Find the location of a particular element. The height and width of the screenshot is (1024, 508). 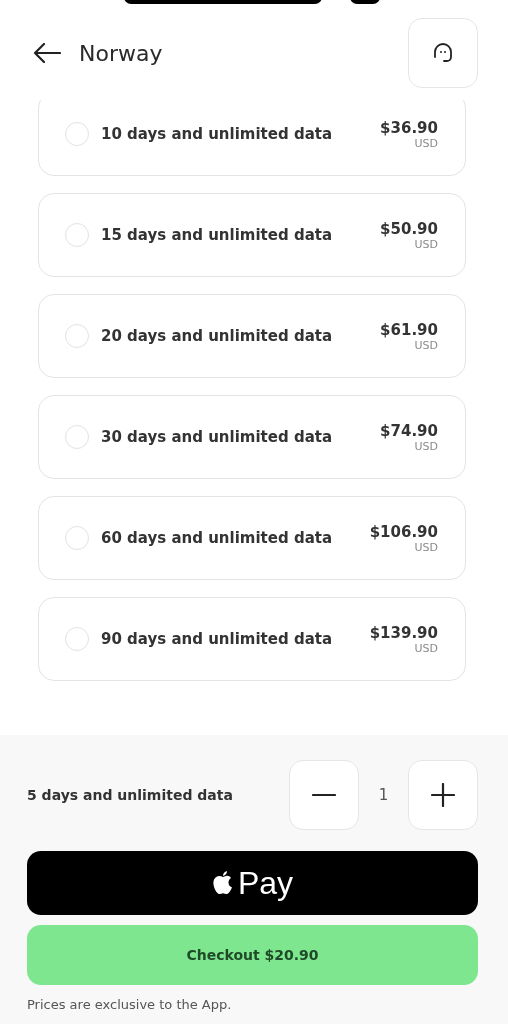

page-title: Norway is located at coordinates (121, 53).